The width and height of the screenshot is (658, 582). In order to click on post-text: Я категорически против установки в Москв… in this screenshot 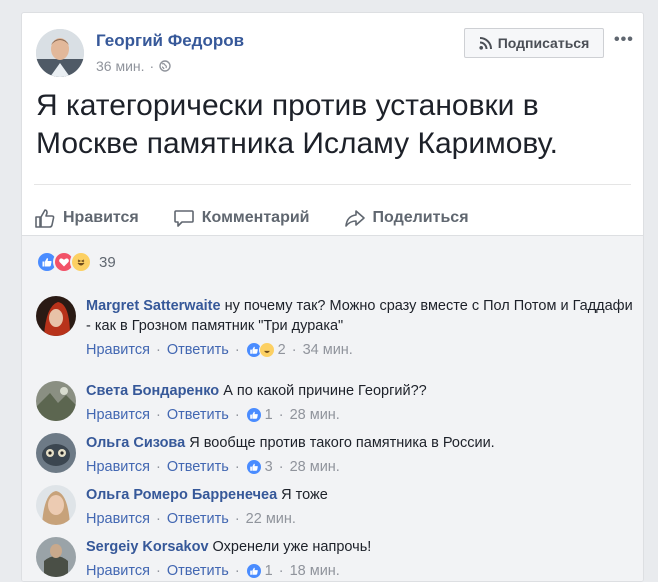, I will do `click(297, 124)`.